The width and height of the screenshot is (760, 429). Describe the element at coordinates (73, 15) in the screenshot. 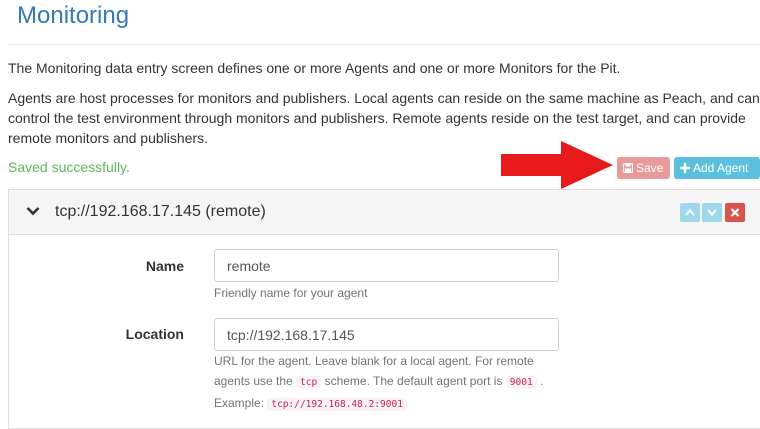

I see `page-title: Monitoring` at that location.